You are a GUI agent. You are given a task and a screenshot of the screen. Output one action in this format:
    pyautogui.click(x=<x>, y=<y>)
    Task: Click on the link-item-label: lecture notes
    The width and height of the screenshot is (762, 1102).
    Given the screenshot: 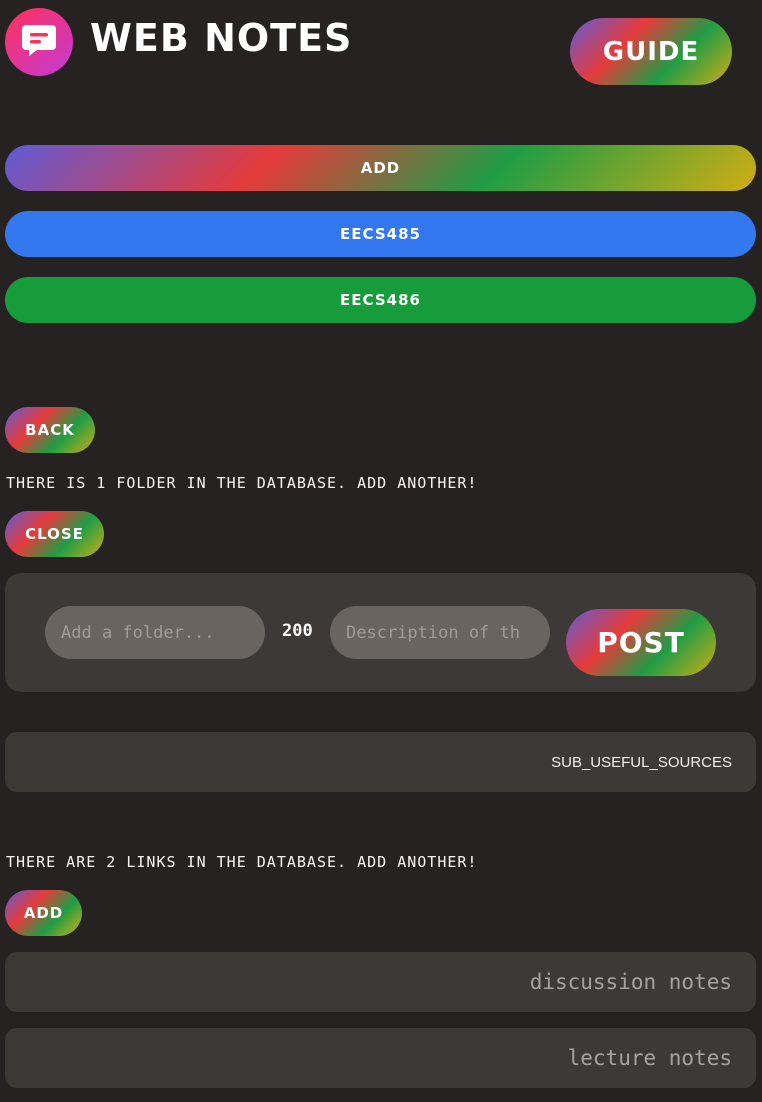 What is the action you would take?
    pyautogui.click(x=649, y=1058)
    